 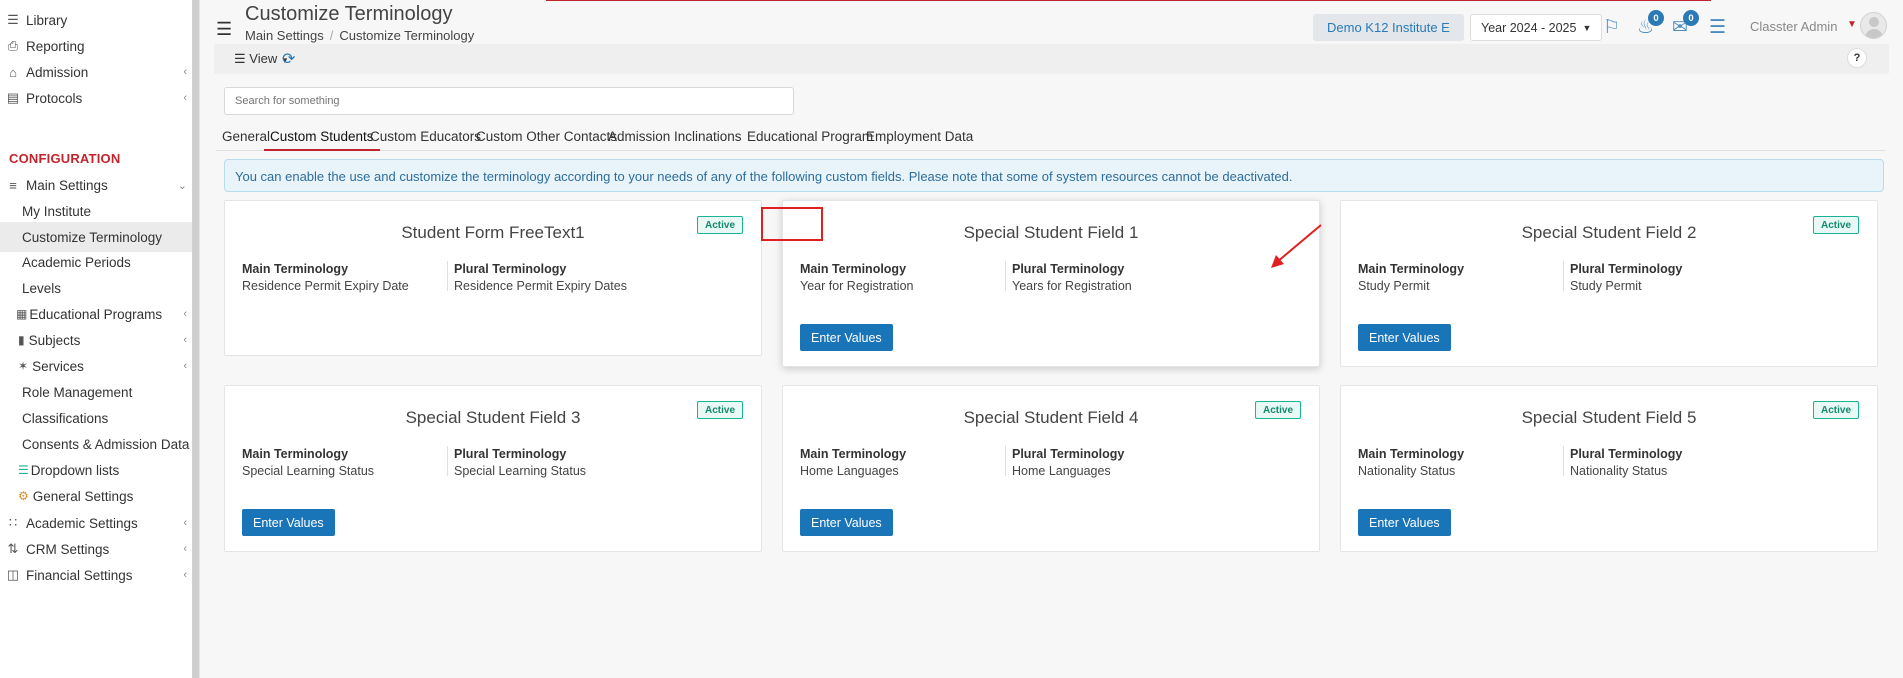 What do you see at coordinates (493, 417) in the screenshot?
I see `card-title: Special Student Field 3` at bounding box center [493, 417].